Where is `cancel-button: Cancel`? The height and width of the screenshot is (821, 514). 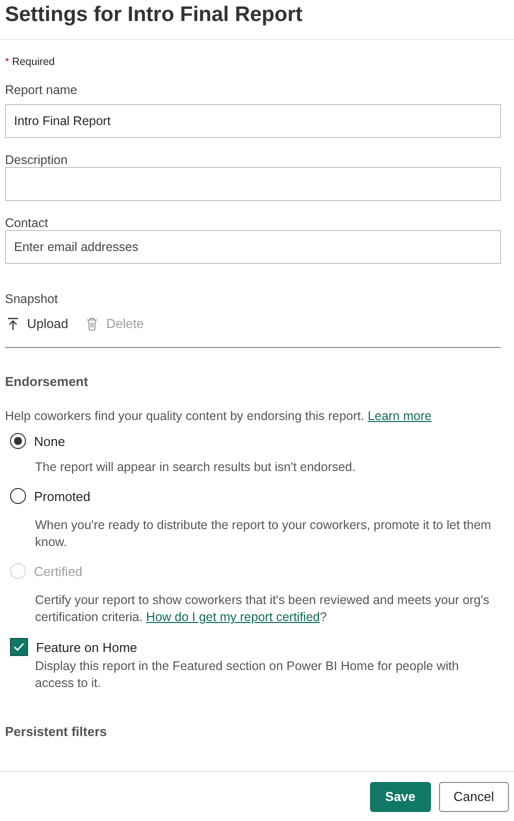
cancel-button: Cancel is located at coordinates (473, 797).